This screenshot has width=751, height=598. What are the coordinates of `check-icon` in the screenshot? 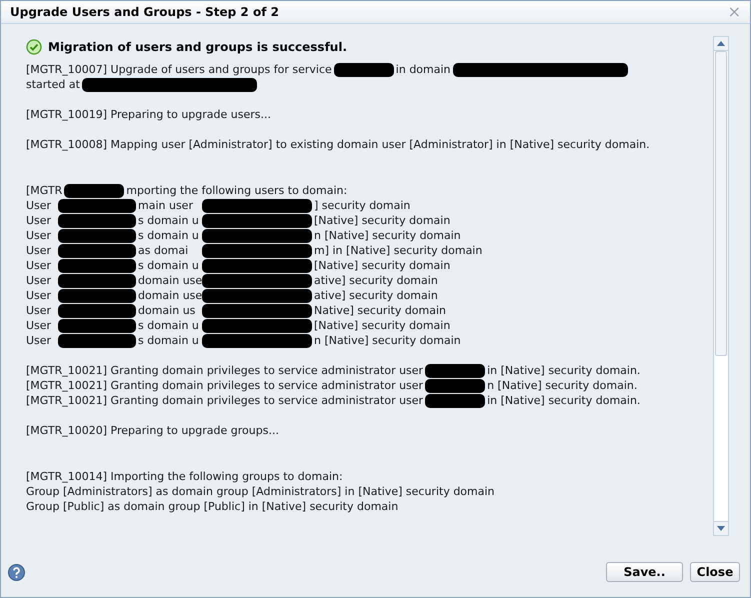 It's located at (34, 47).